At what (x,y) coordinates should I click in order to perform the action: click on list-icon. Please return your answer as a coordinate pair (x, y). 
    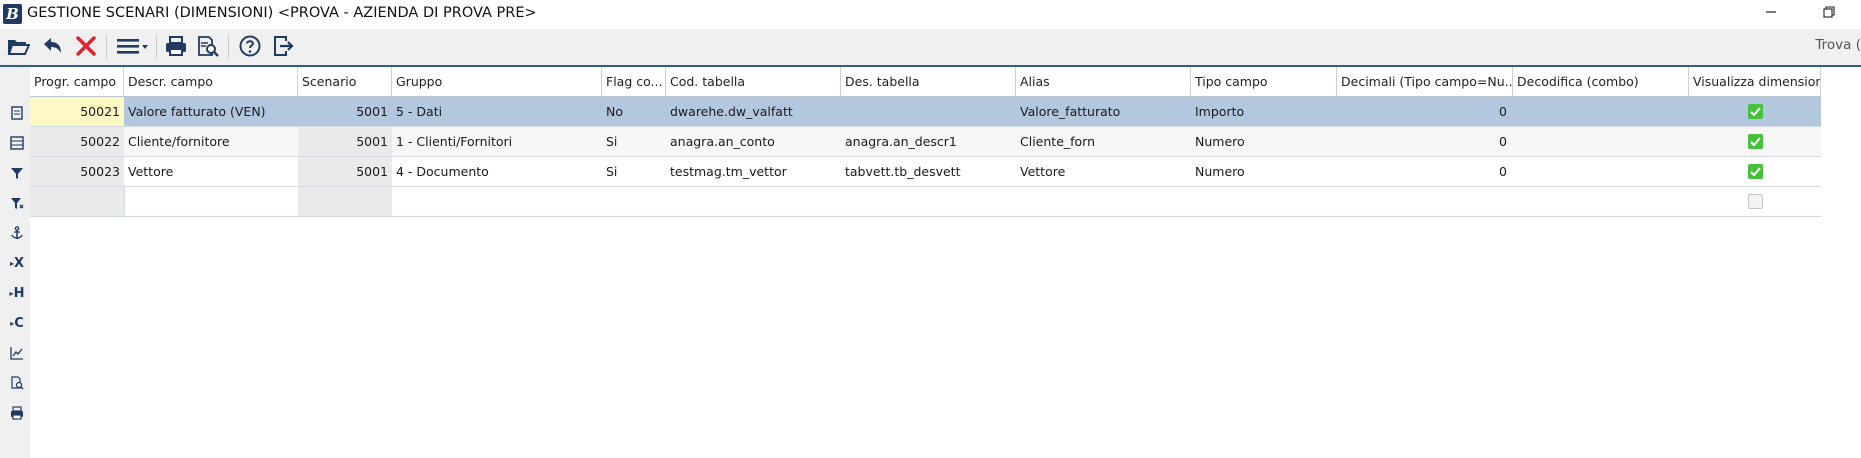
    Looking at the image, I should click on (17, 143).